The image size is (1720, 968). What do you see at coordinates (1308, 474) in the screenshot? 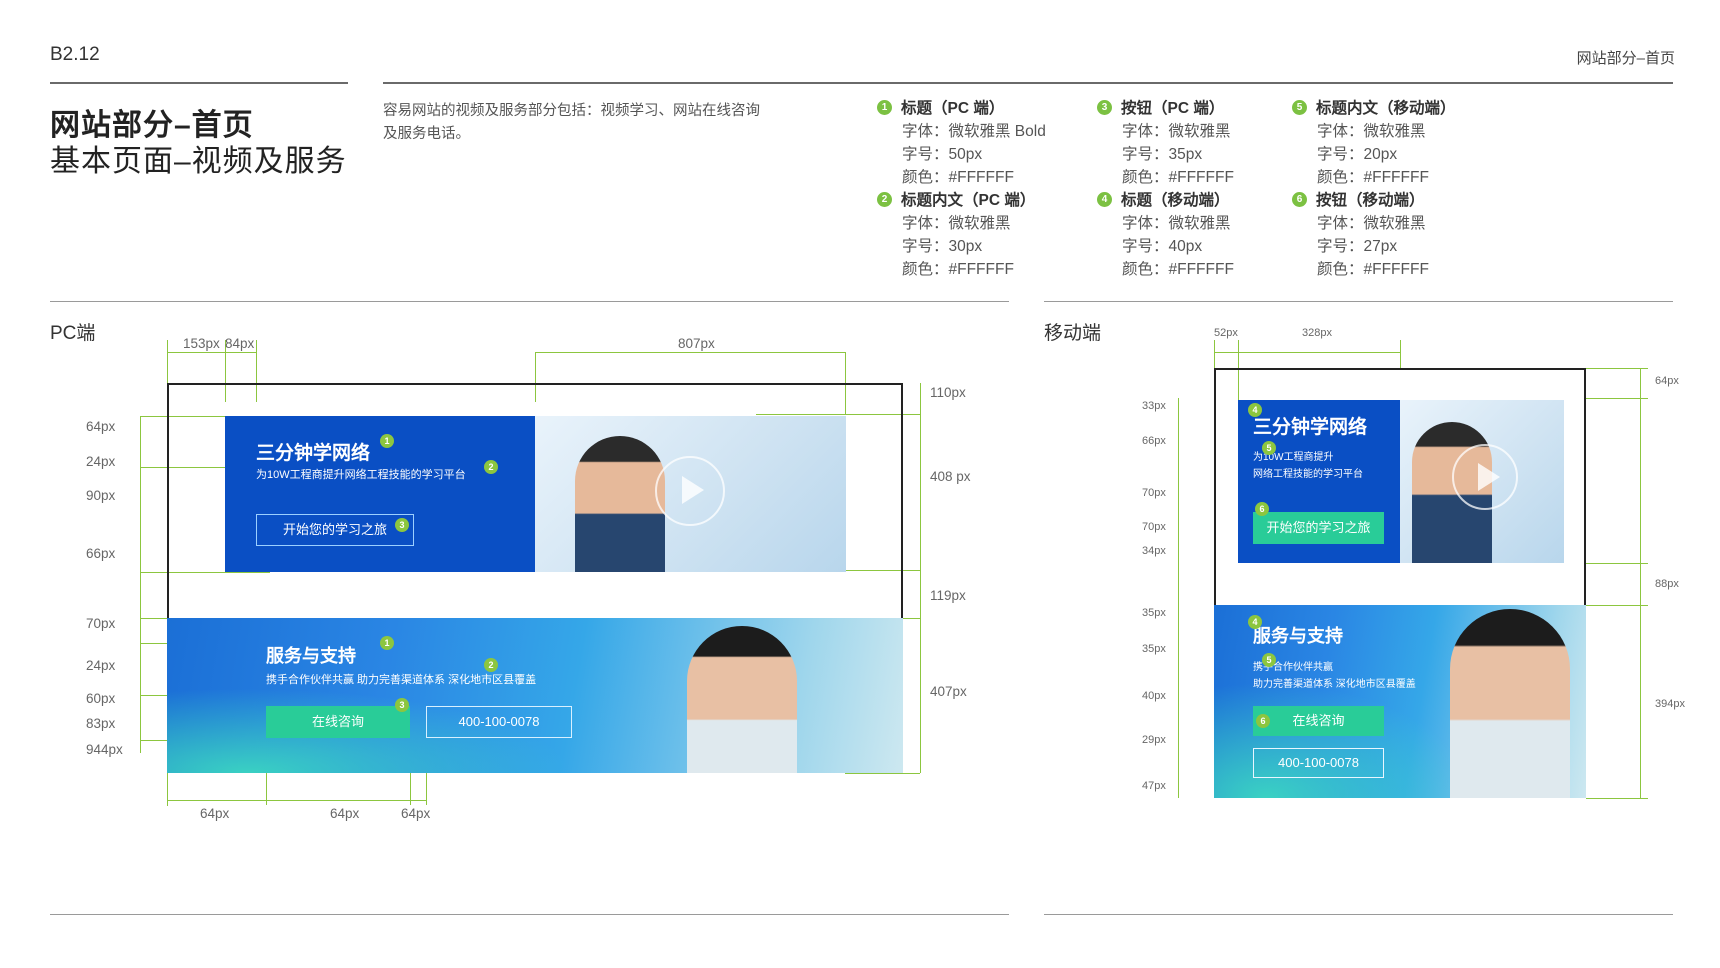
I see `mobile-video-subtitle: 网络工程技能的学习平台` at bounding box center [1308, 474].